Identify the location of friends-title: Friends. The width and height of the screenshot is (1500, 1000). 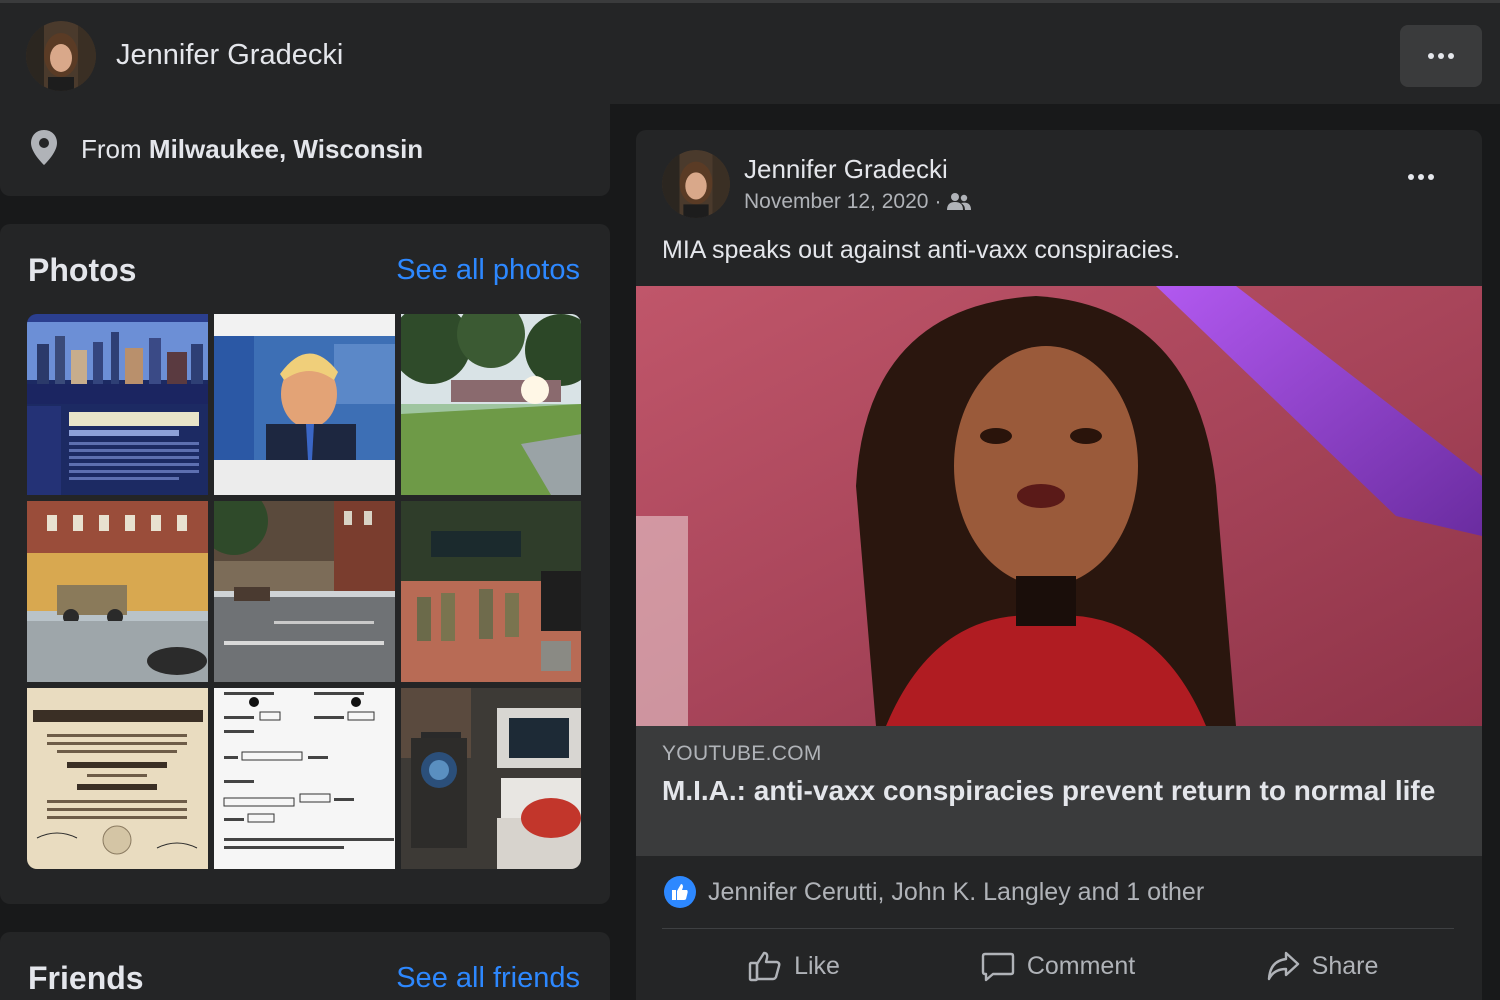
(86, 978).